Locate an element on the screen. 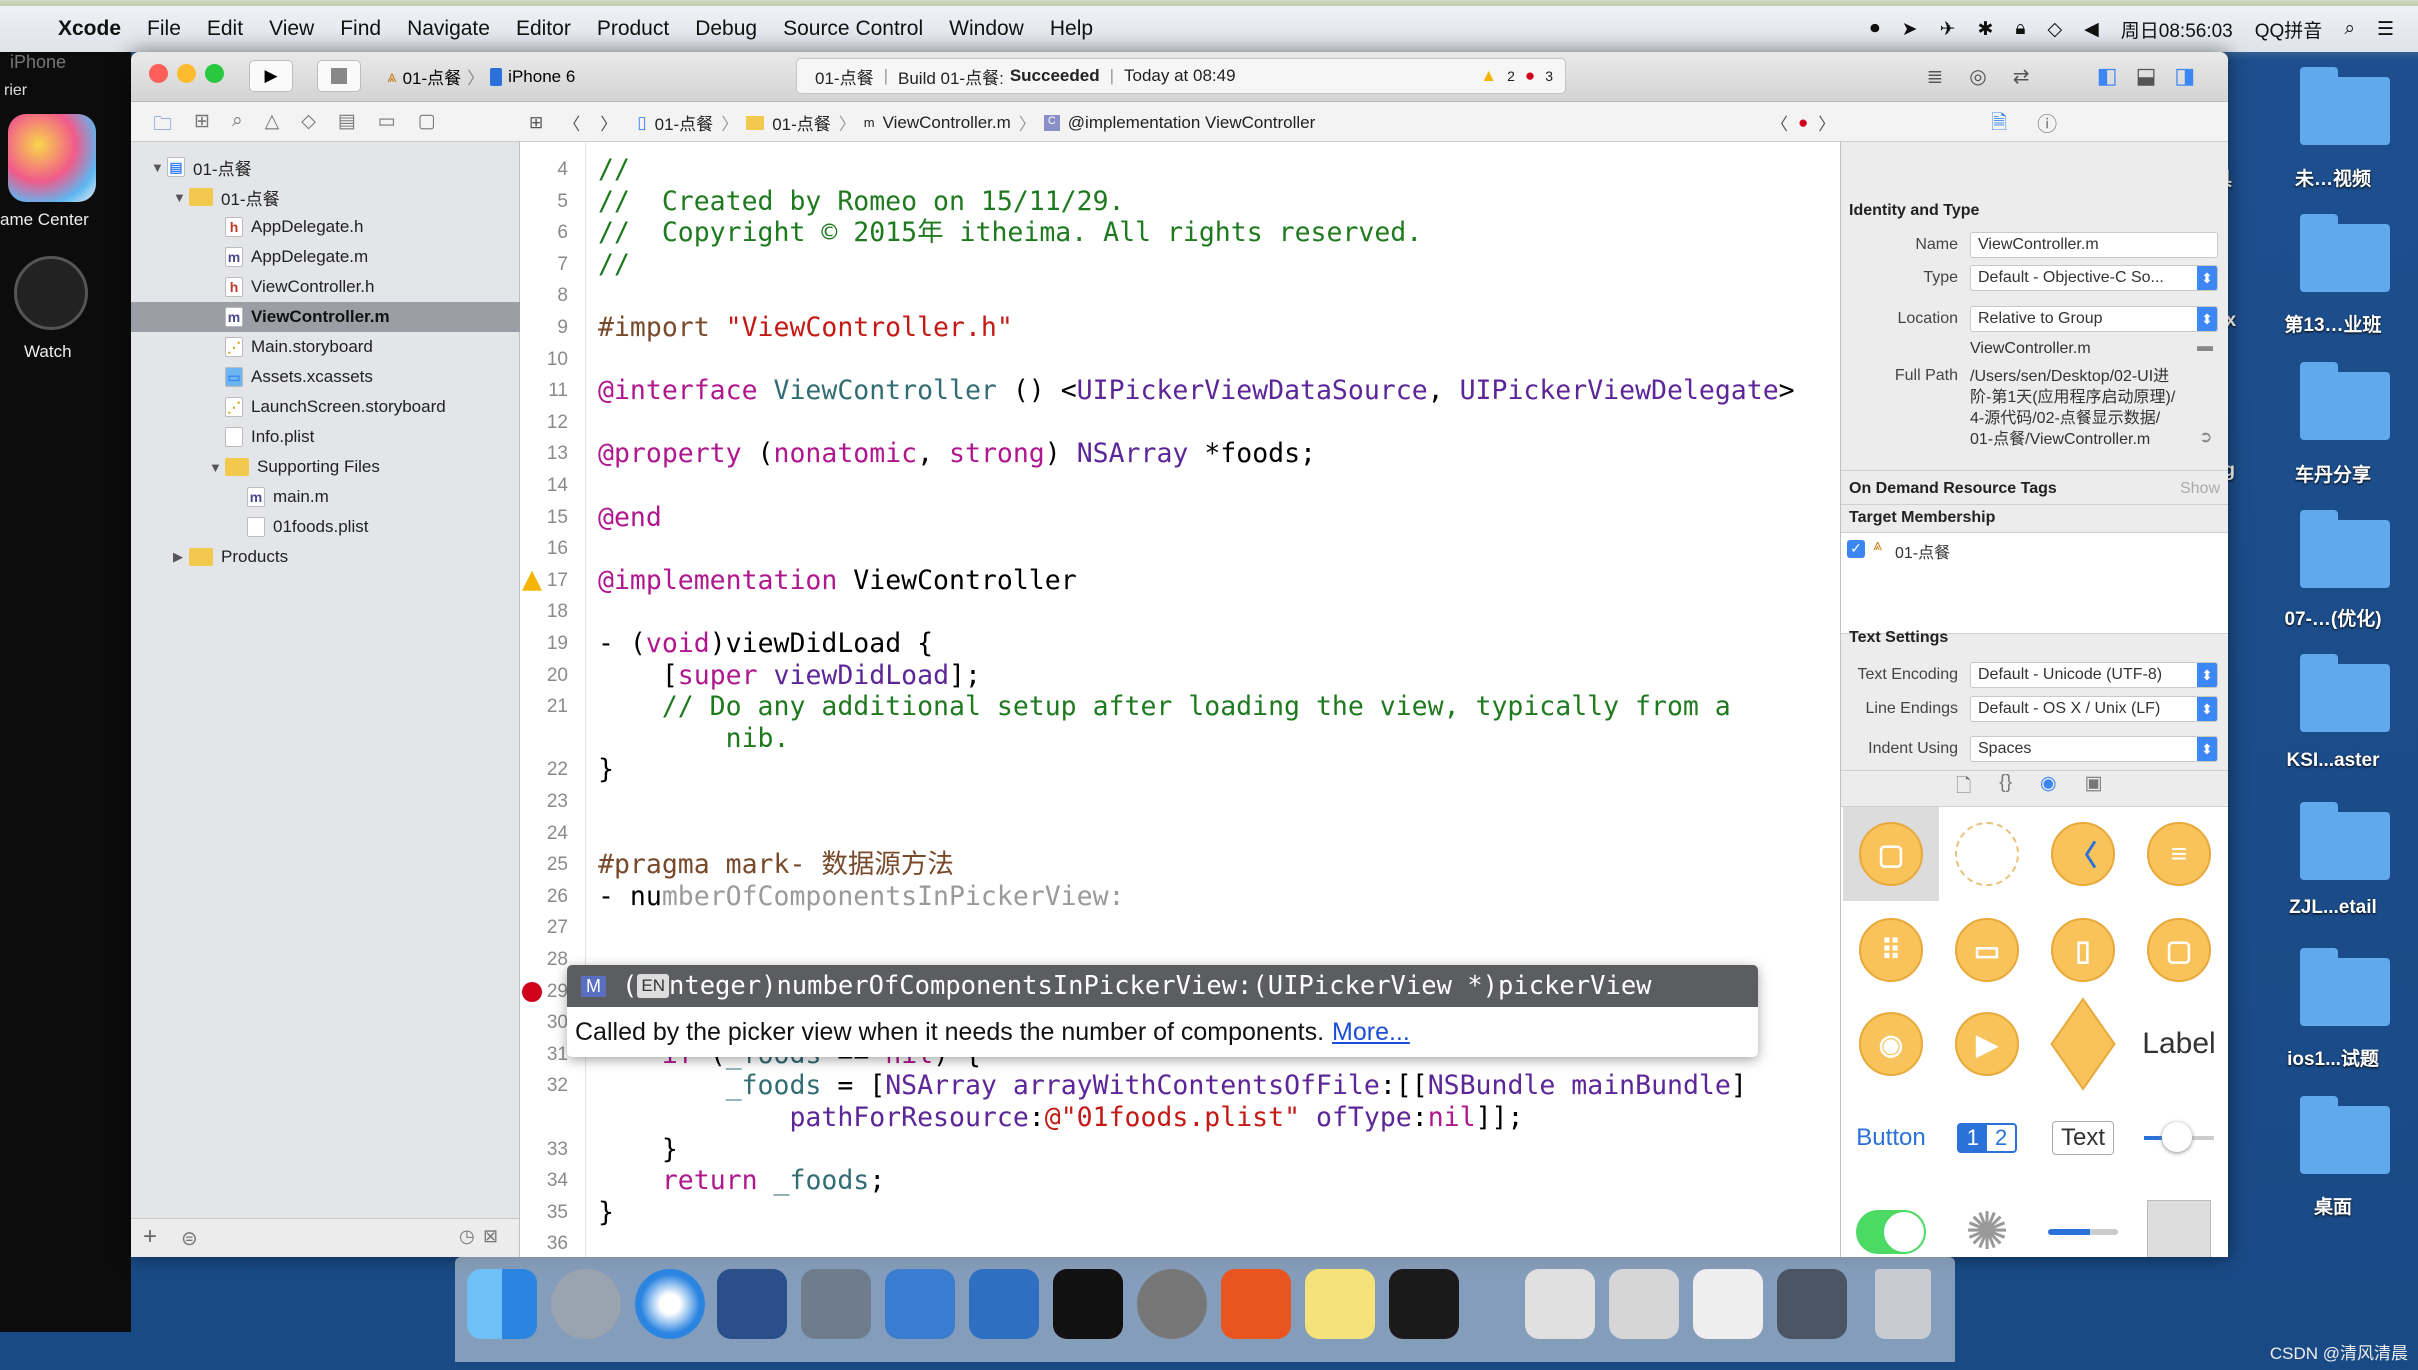 This screenshot has width=2418, height=1370. code-line: 4 // is located at coordinates (1180, 170).